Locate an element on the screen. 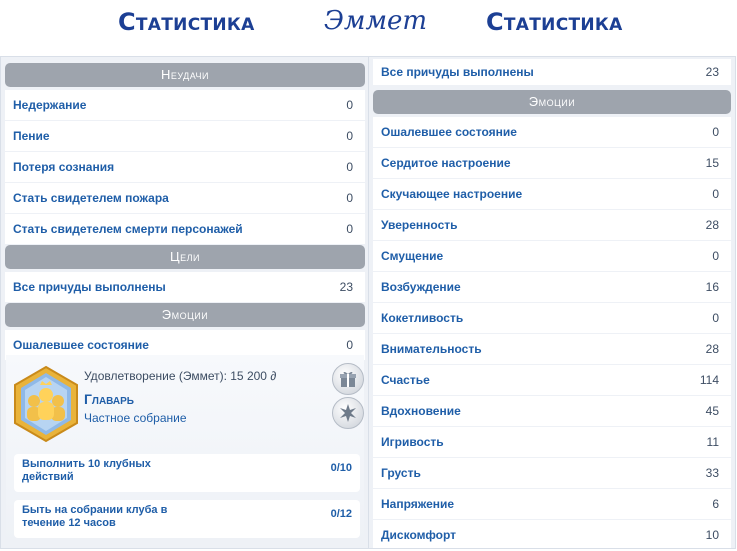 The image size is (737, 551). stat-label: Уверенность is located at coordinates (419, 225).